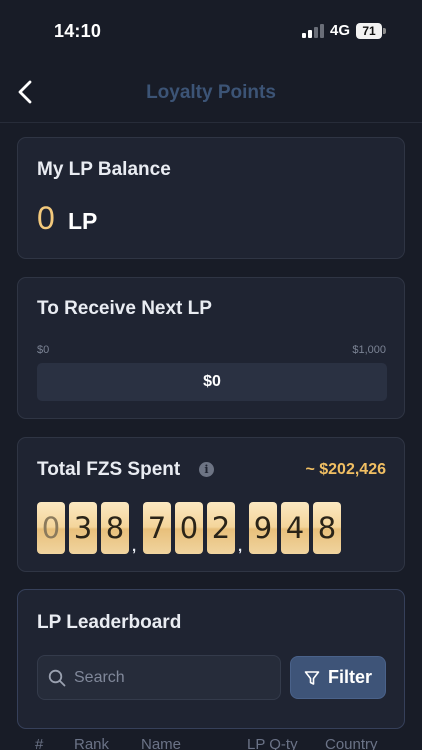 This screenshot has width=422, height=750. What do you see at coordinates (211, 31) in the screenshot?
I see `status-bar: 14:10 4G 71` at bounding box center [211, 31].